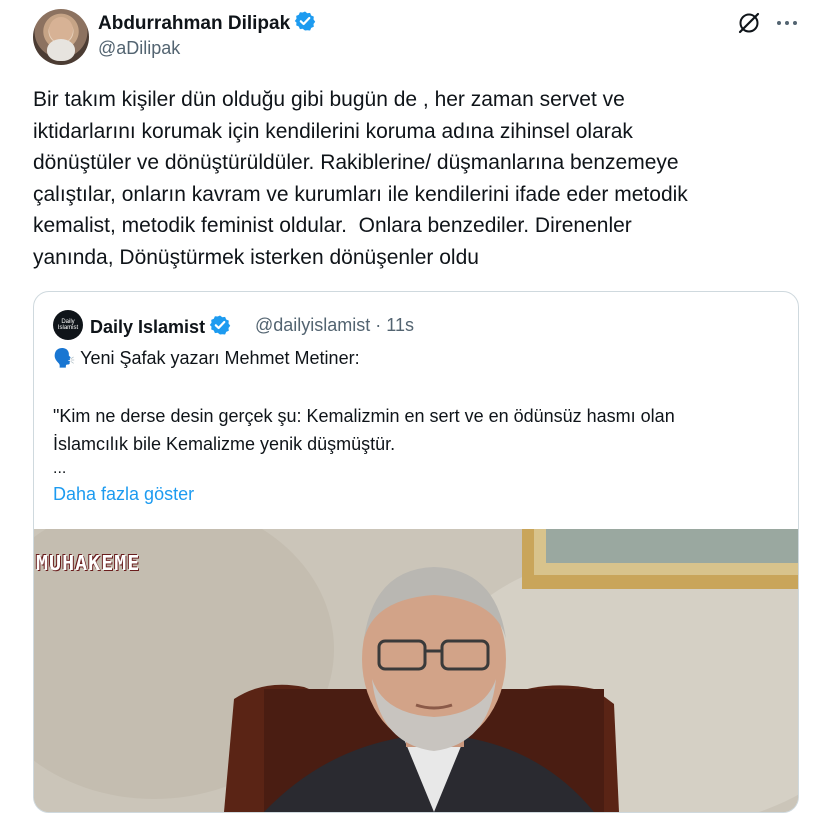 The image size is (825, 813). I want to click on author-name-text: Abdurrahman Dilipak, so click(194, 23).